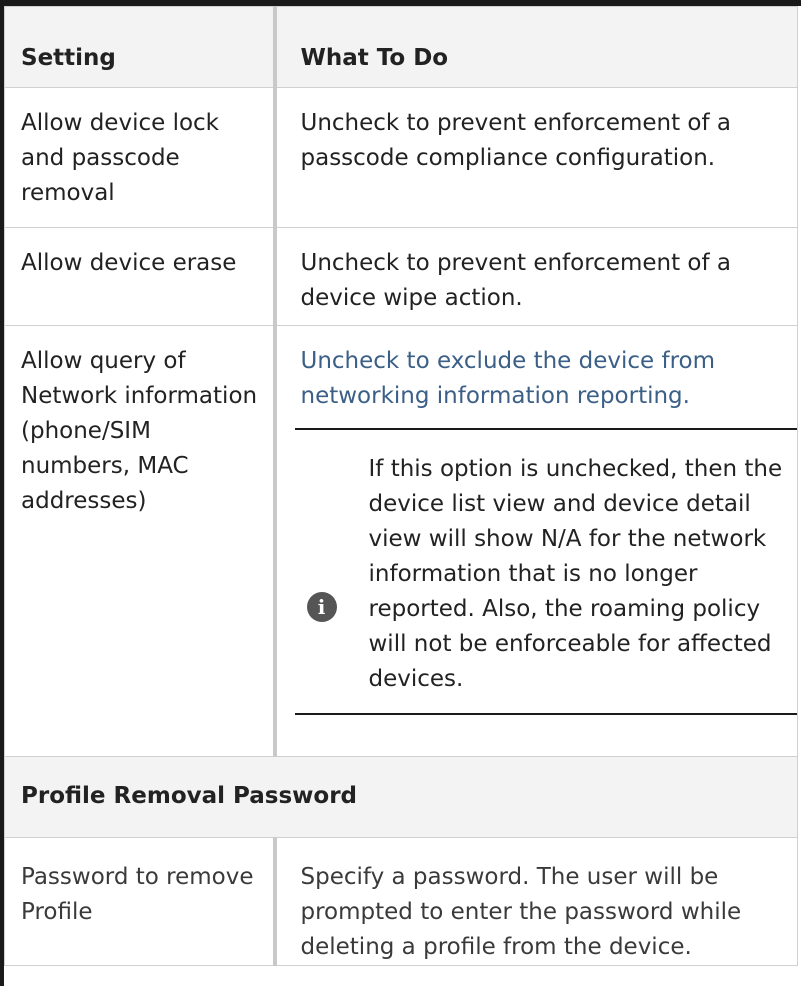 This screenshot has width=801, height=986. What do you see at coordinates (139, 157) in the screenshot?
I see `setting-cell: Allow device lock and passcode removal` at bounding box center [139, 157].